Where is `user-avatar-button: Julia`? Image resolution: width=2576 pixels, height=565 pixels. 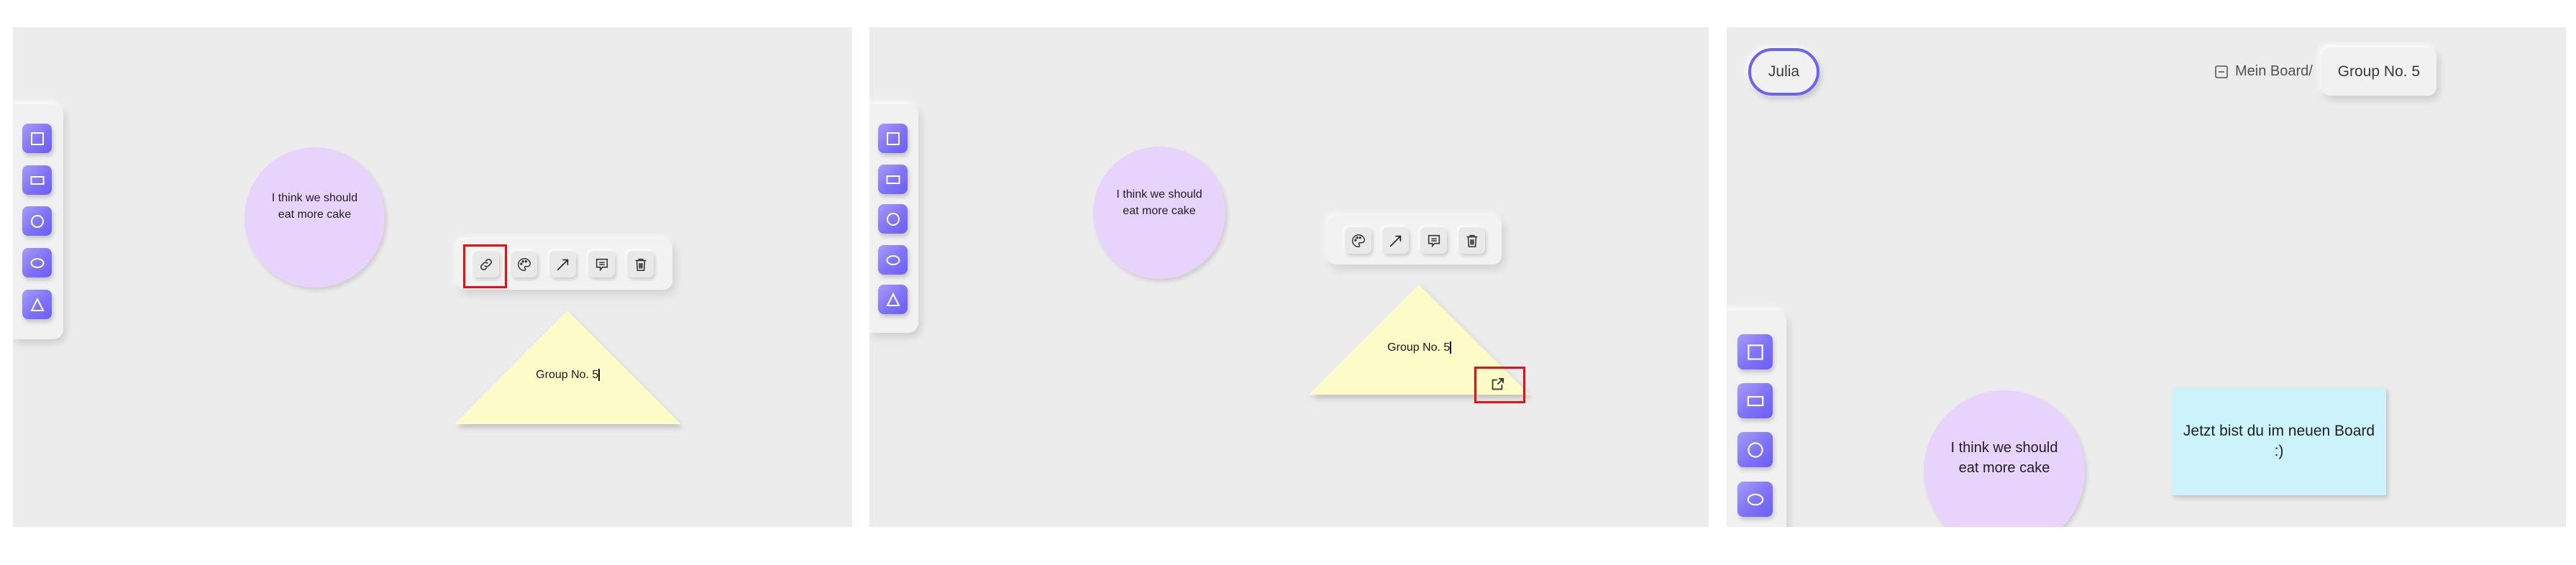 user-avatar-button: Julia is located at coordinates (1784, 72).